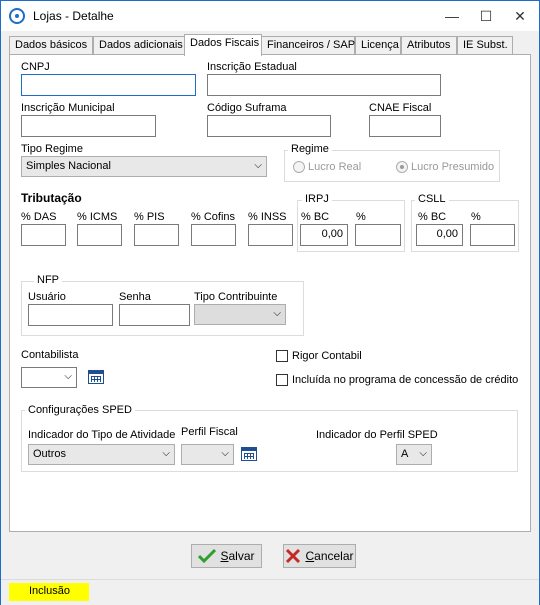  Describe the element at coordinates (405, 126) in the screenshot. I see `cnae-fiscal-field` at that location.